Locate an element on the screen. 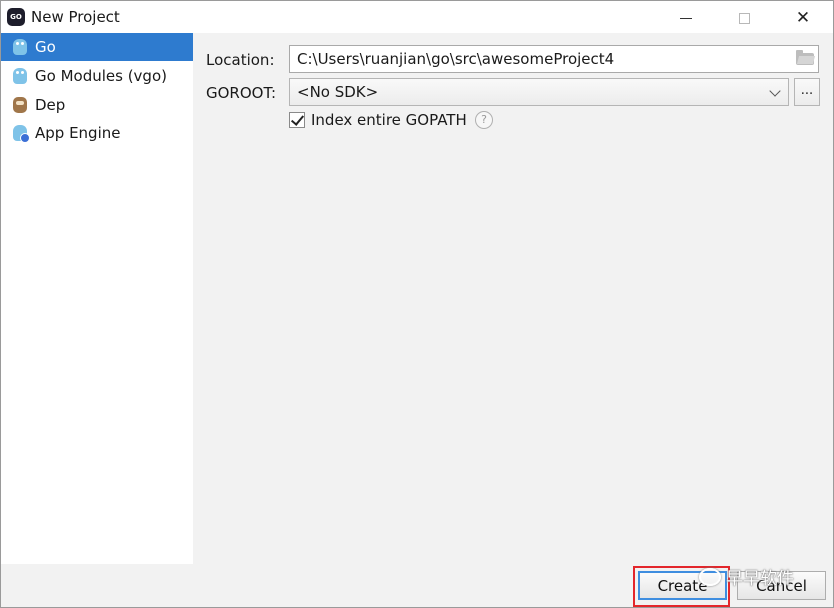  sidebar-item-app-engine: App Engine is located at coordinates (97, 133).